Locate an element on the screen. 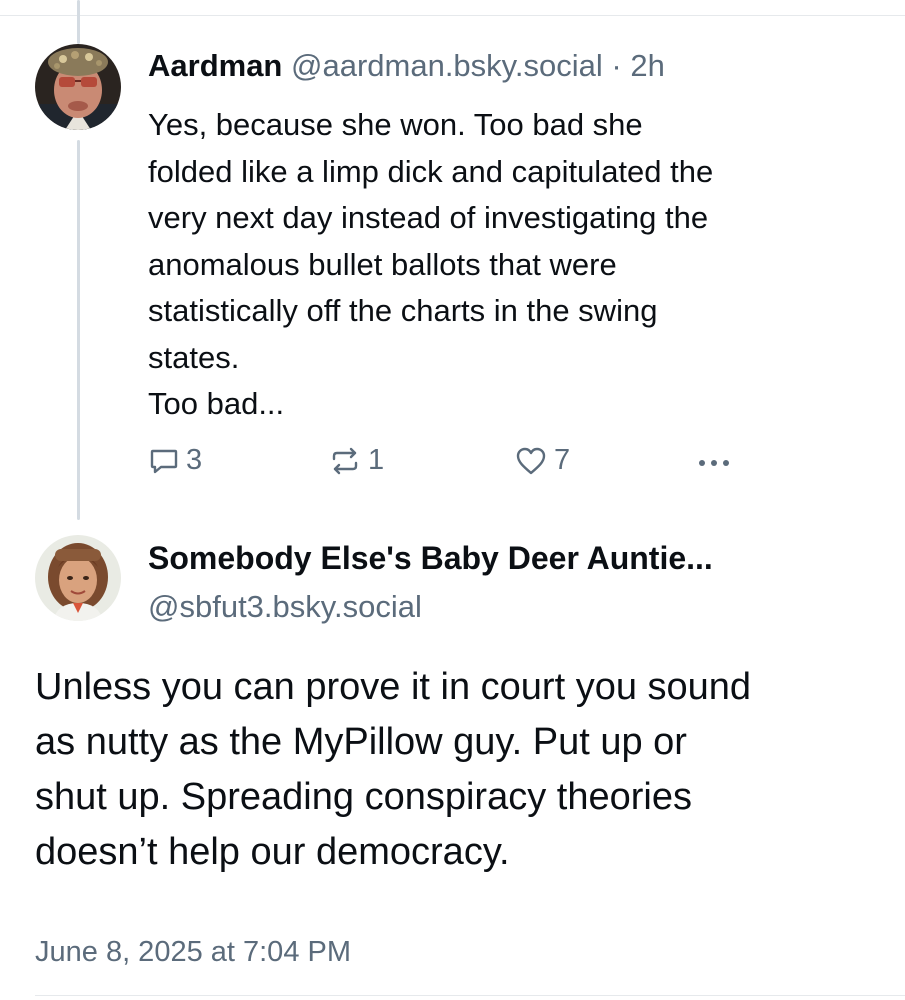 The height and width of the screenshot is (1000, 905). bottom-divider is located at coordinates (470, 995).